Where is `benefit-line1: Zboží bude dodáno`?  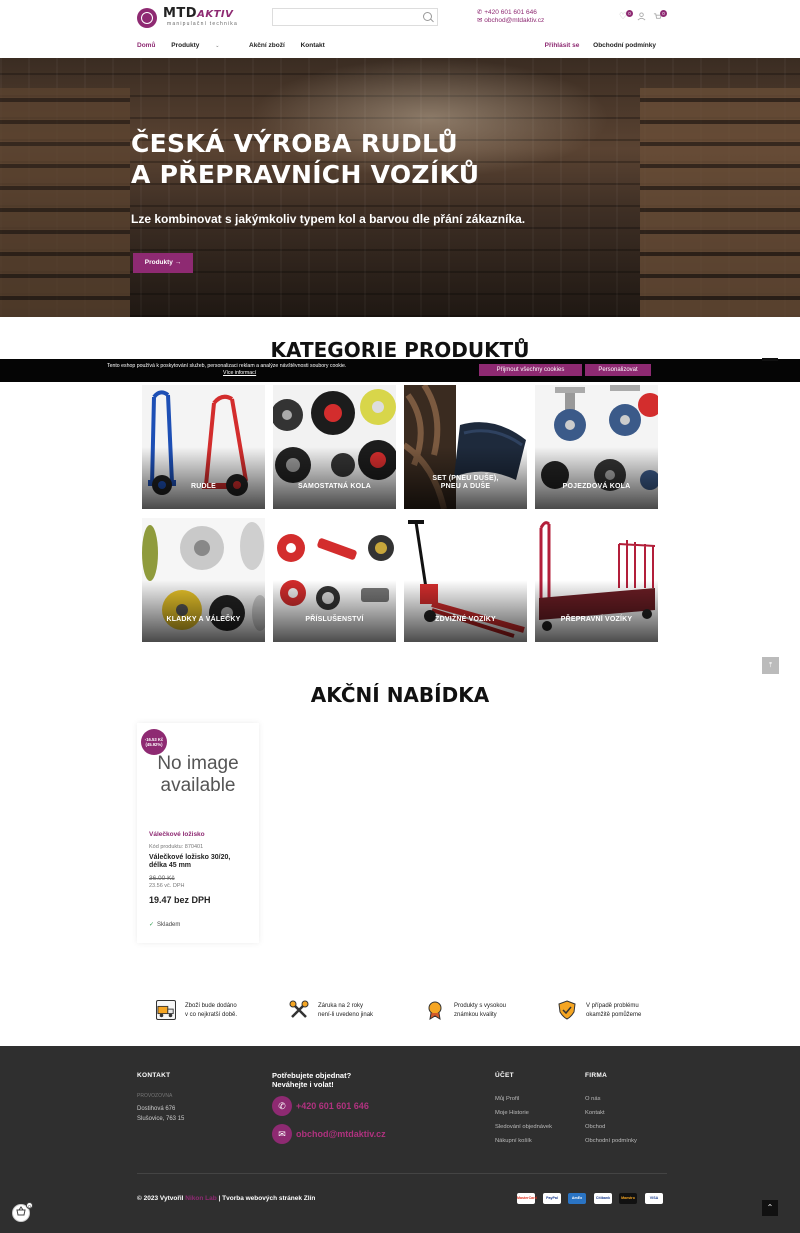
benefit-line1: Zboží bude dodáno is located at coordinates (211, 1006).